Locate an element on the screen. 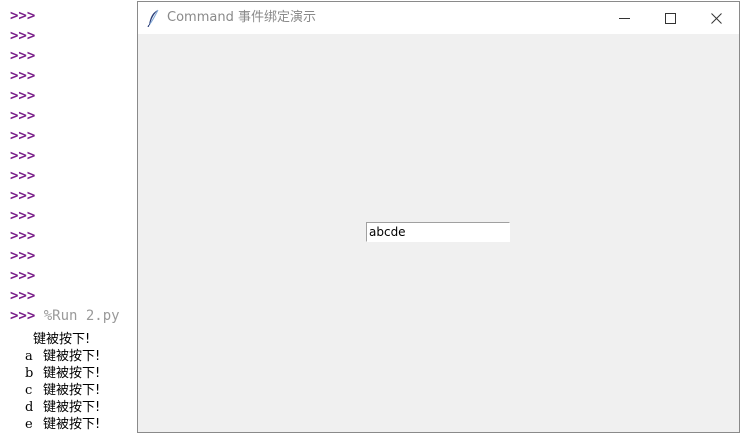  shell-output-line: 键被按下! is located at coordinates (52, 339).